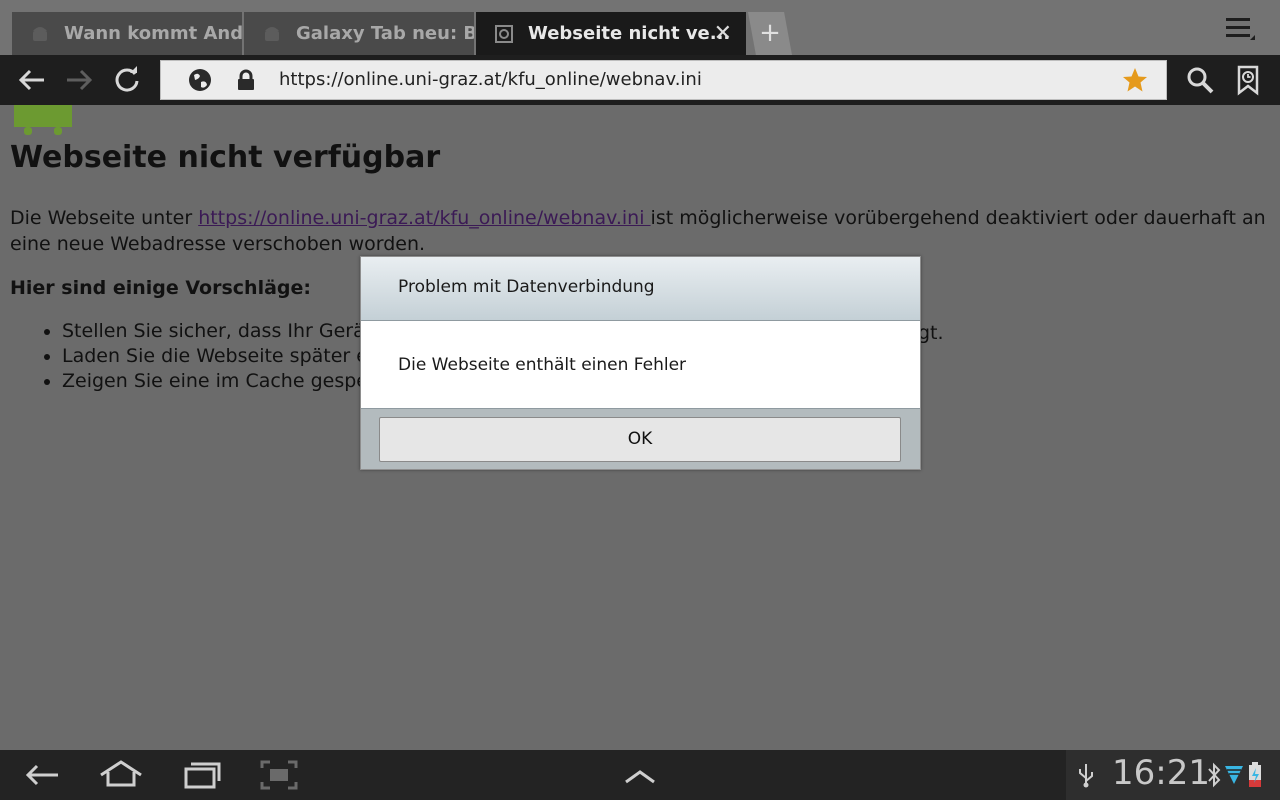 Image resolution: width=1280 pixels, height=800 pixels. Describe the element at coordinates (1234, 775) in the screenshot. I see `wifi-icon` at that location.